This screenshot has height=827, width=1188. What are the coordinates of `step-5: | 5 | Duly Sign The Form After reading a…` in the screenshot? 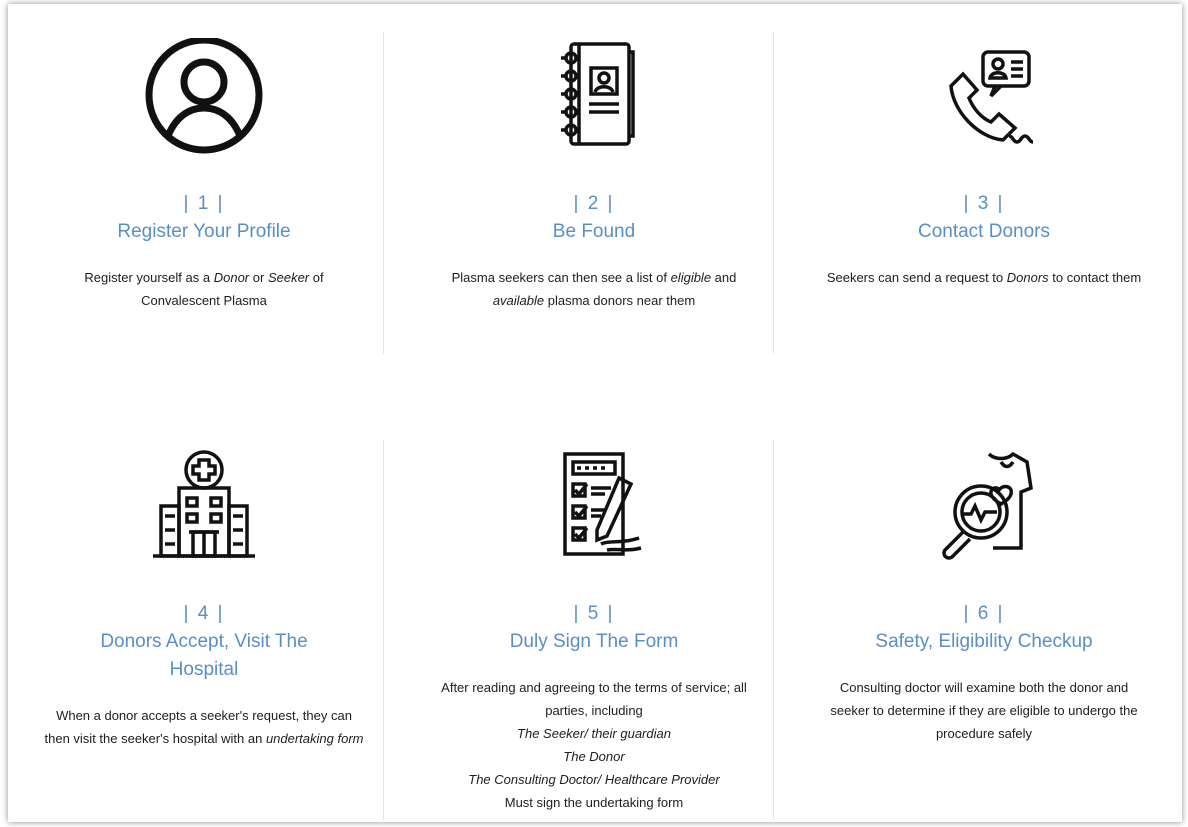 It's located at (594, 631).